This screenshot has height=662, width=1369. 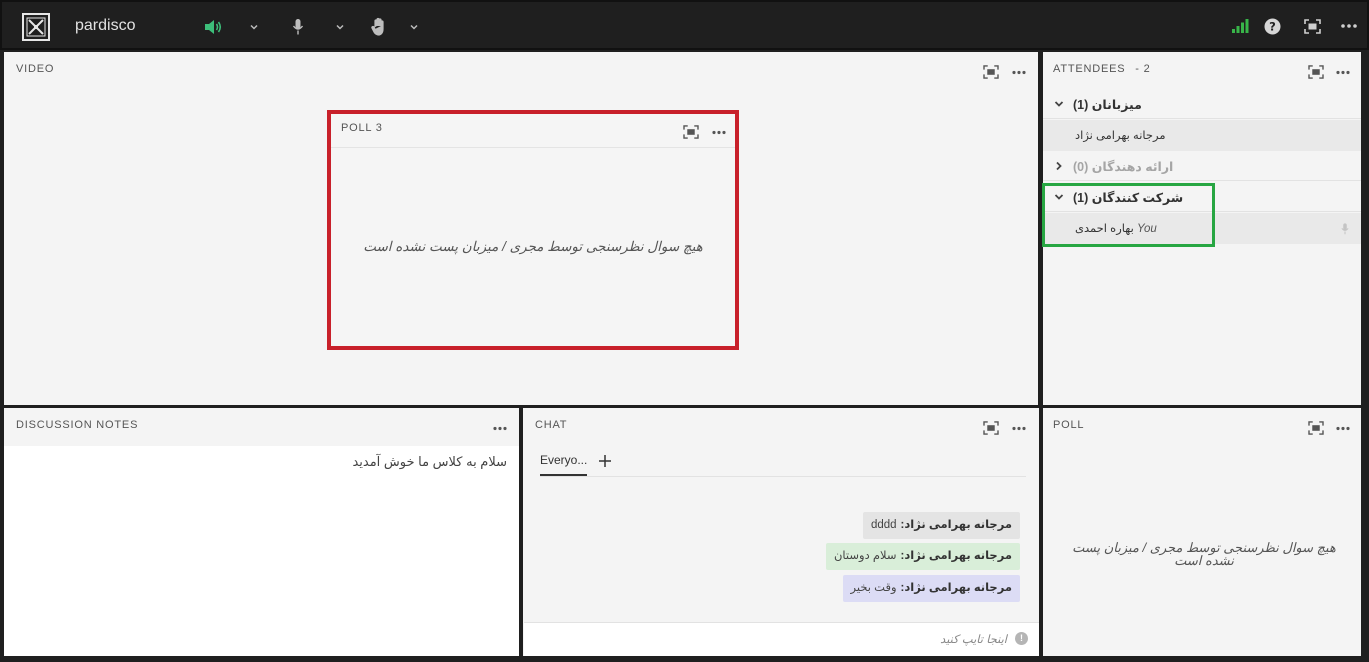 What do you see at coordinates (1202, 135) in the screenshot?
I see `attendee-row: مرجانه بهرامی نژاد` at bounding box center [1202, 135].